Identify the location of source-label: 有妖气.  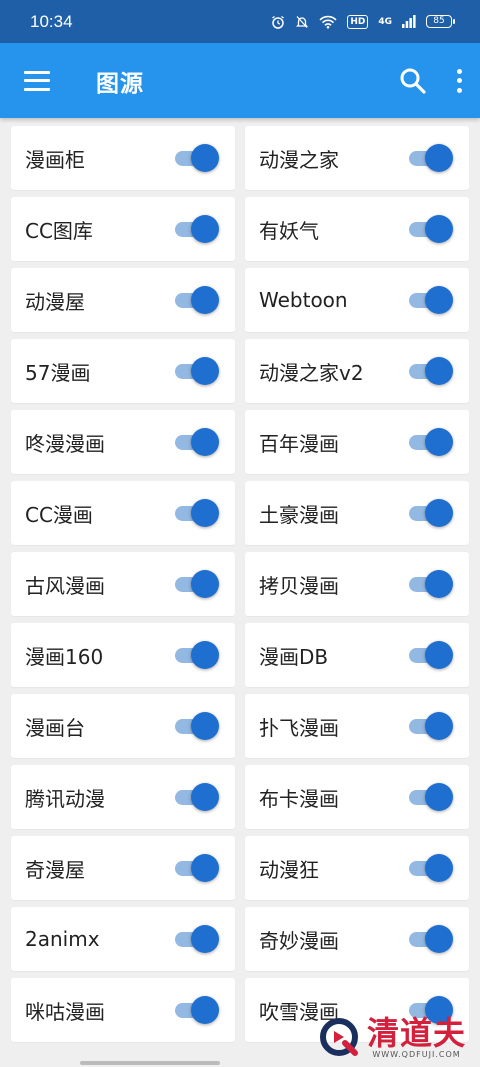
(289, 230).